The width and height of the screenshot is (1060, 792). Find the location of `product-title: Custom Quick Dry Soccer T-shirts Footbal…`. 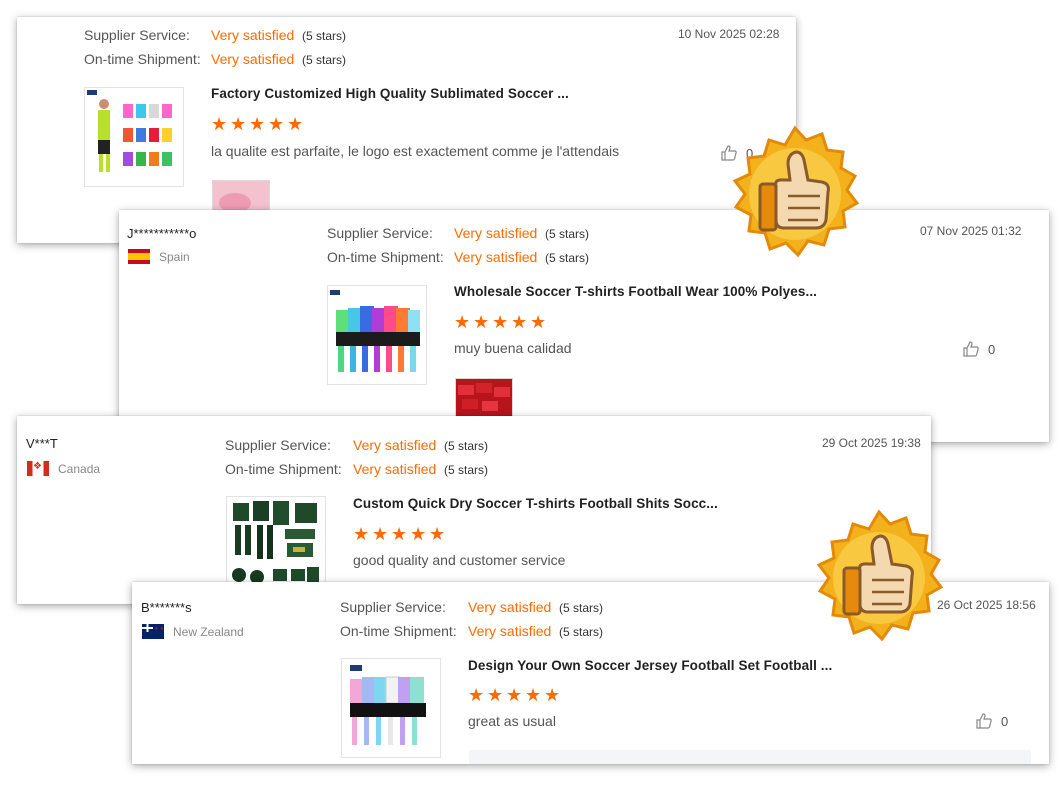

product-title: Custom Quick Dry Soccer T-shirts Footbal… is located at coordinates (535, 503).